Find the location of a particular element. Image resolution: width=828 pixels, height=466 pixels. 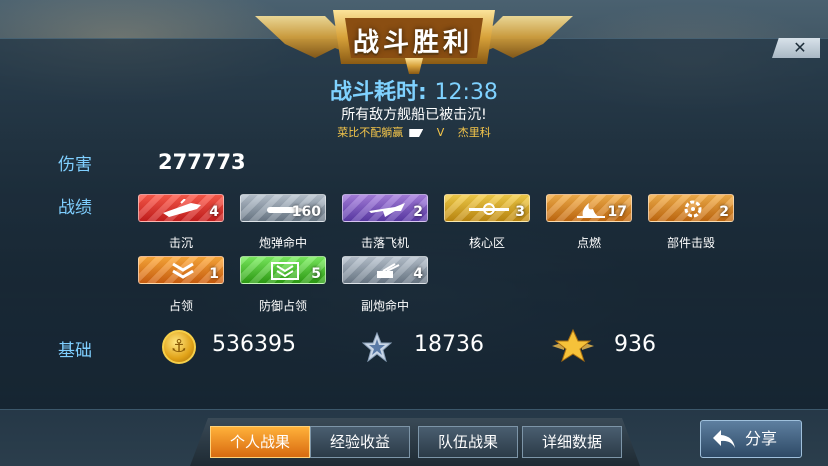

medal-capture: 1 is located at coordinates (181, 270).